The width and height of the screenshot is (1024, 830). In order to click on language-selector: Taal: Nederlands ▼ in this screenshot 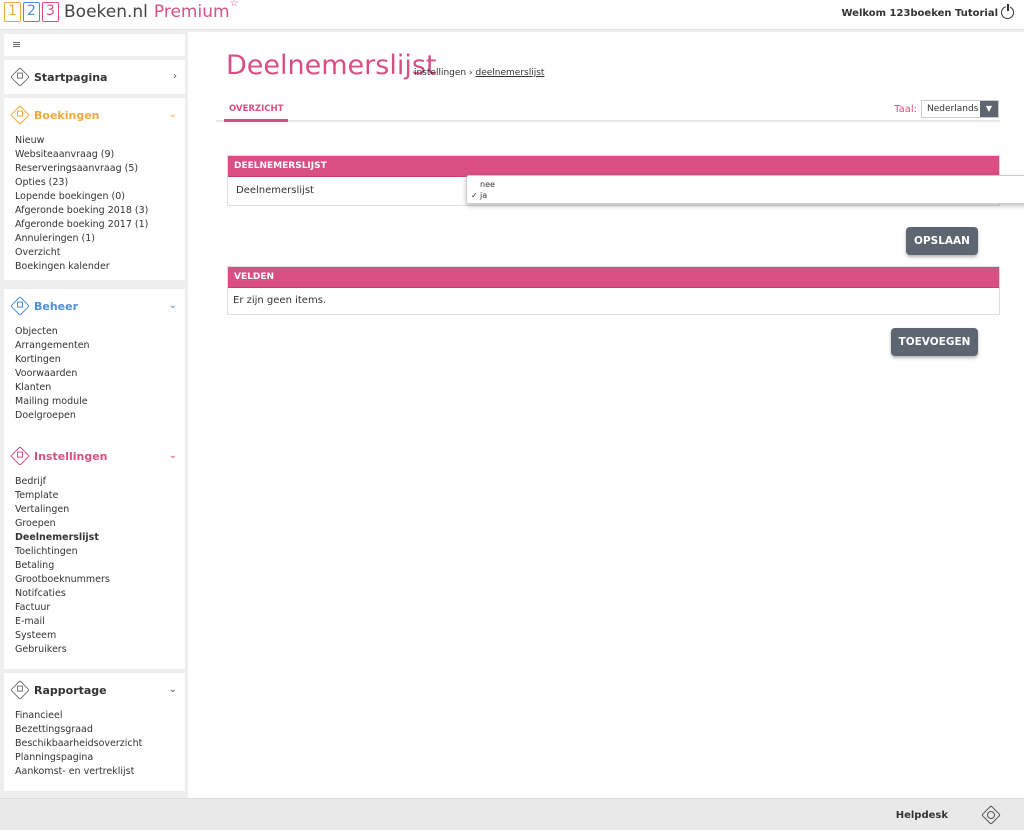, I will do `click(946, 109)`.